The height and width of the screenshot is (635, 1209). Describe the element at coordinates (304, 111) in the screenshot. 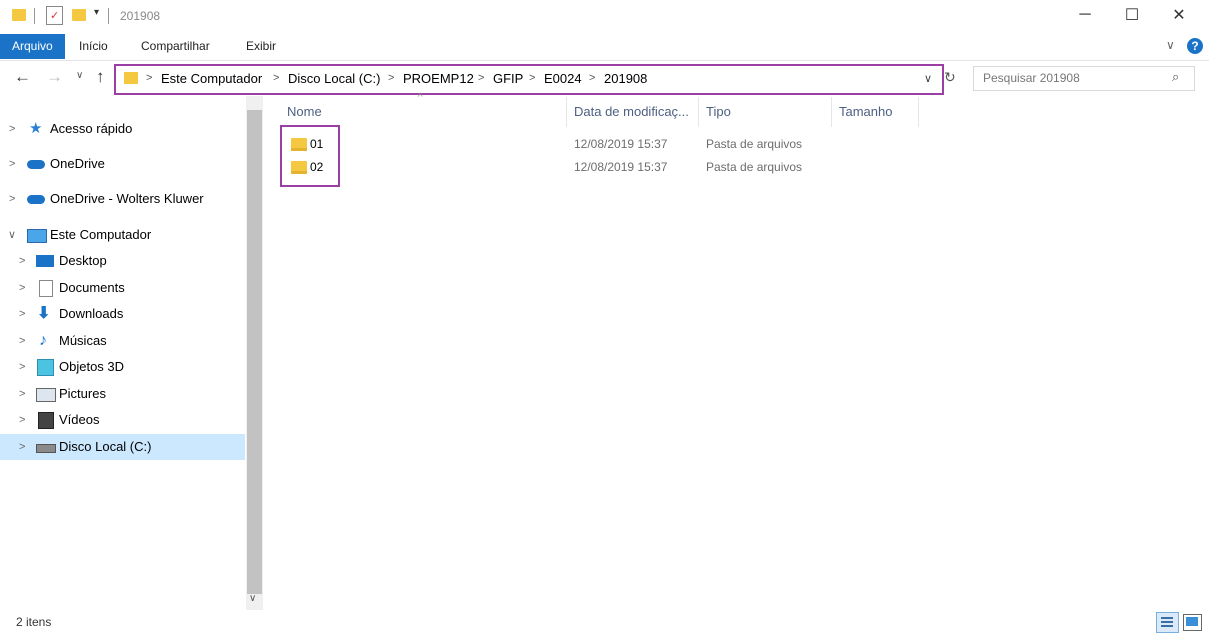

I see `column-header-nome: Nome` at that location.